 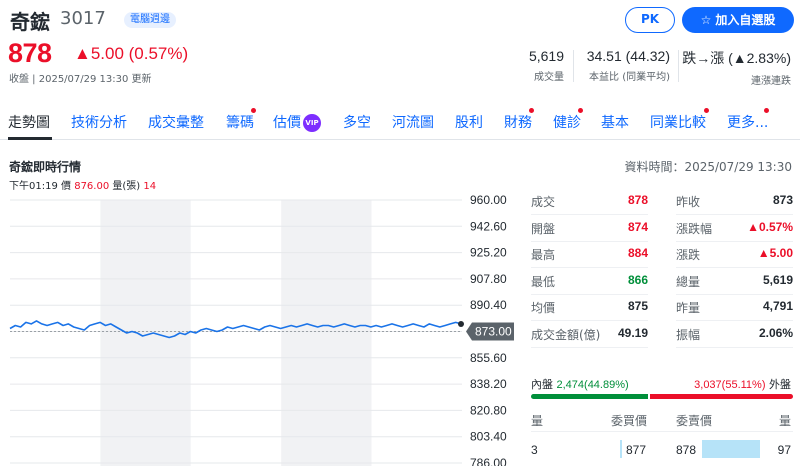 I want to click on bid-volume-bar, so click(x=621, y=449).